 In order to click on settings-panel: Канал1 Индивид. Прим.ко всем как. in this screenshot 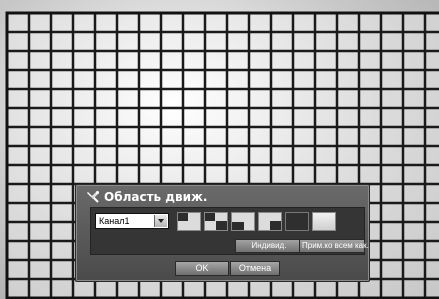, I will do `click(229, 231)`.